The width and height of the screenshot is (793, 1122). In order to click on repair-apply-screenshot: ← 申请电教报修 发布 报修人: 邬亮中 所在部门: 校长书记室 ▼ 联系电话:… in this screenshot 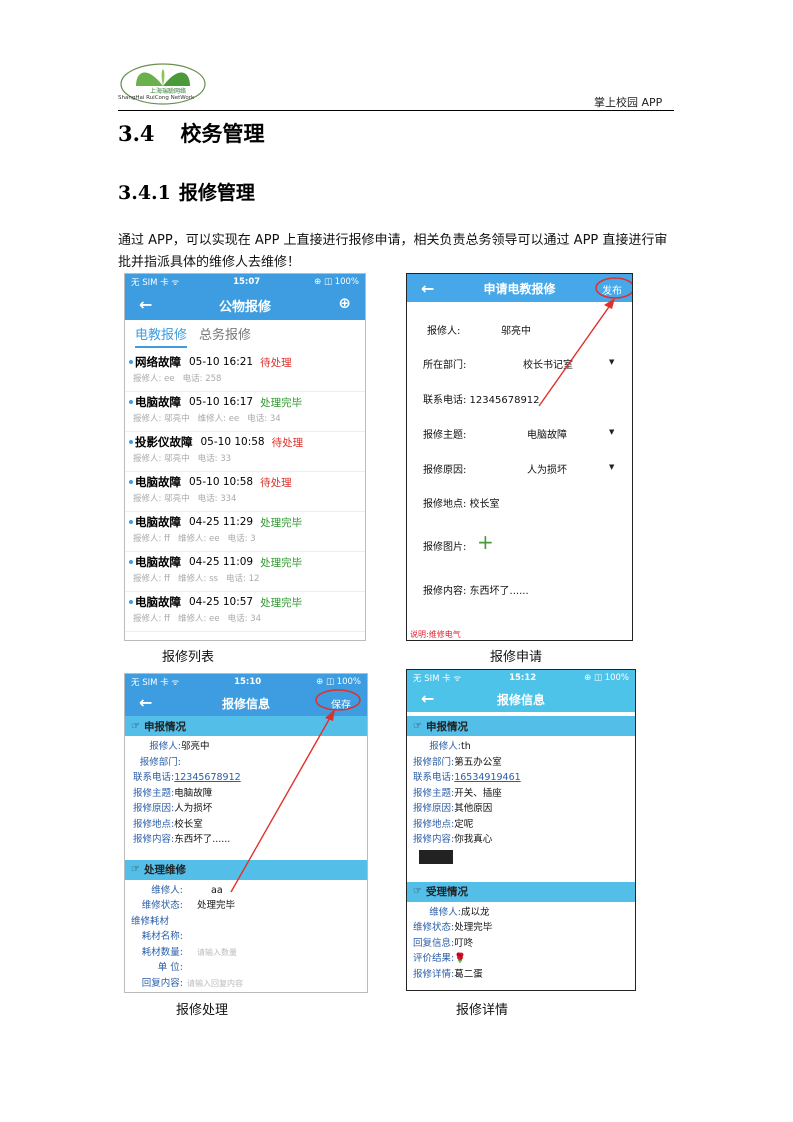, I will do `click(519, 457)`.